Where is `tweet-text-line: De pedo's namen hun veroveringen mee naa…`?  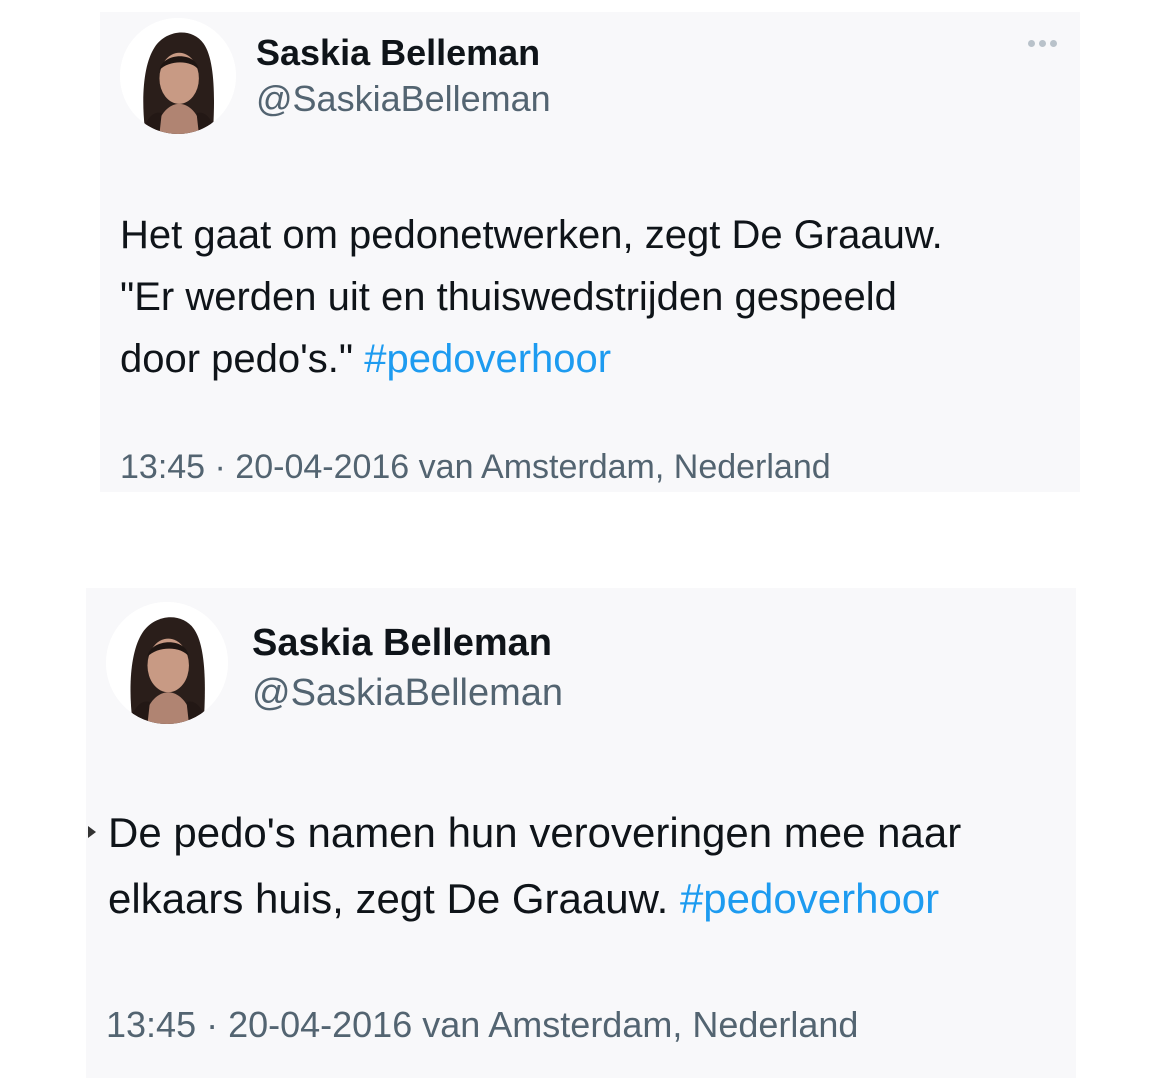 tweet-text-line: De pedo's namen hun veroveringen mee naa… is located at coordinates (535, 832).